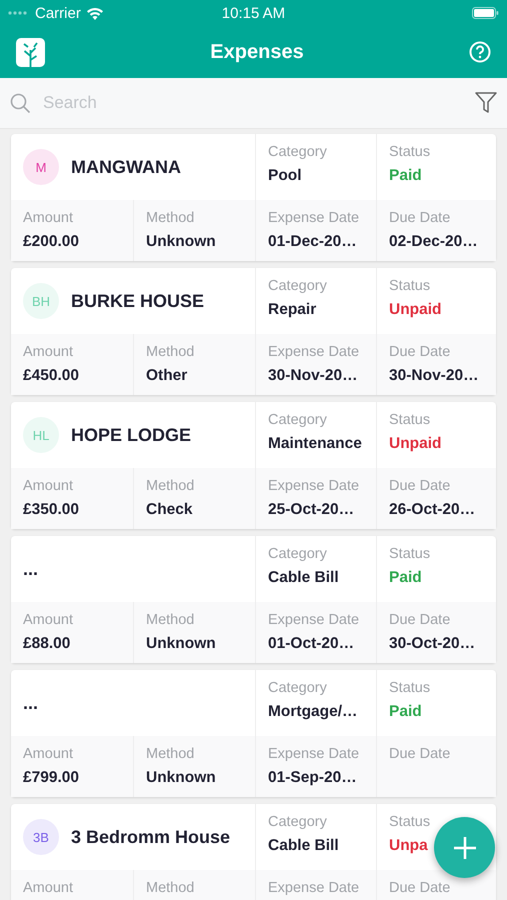 The image size is (507, 900). What do you see at coordinates (257, 52) in the screenshot?
I see `screen-title: Expenses` at bounding box center [257, 52].